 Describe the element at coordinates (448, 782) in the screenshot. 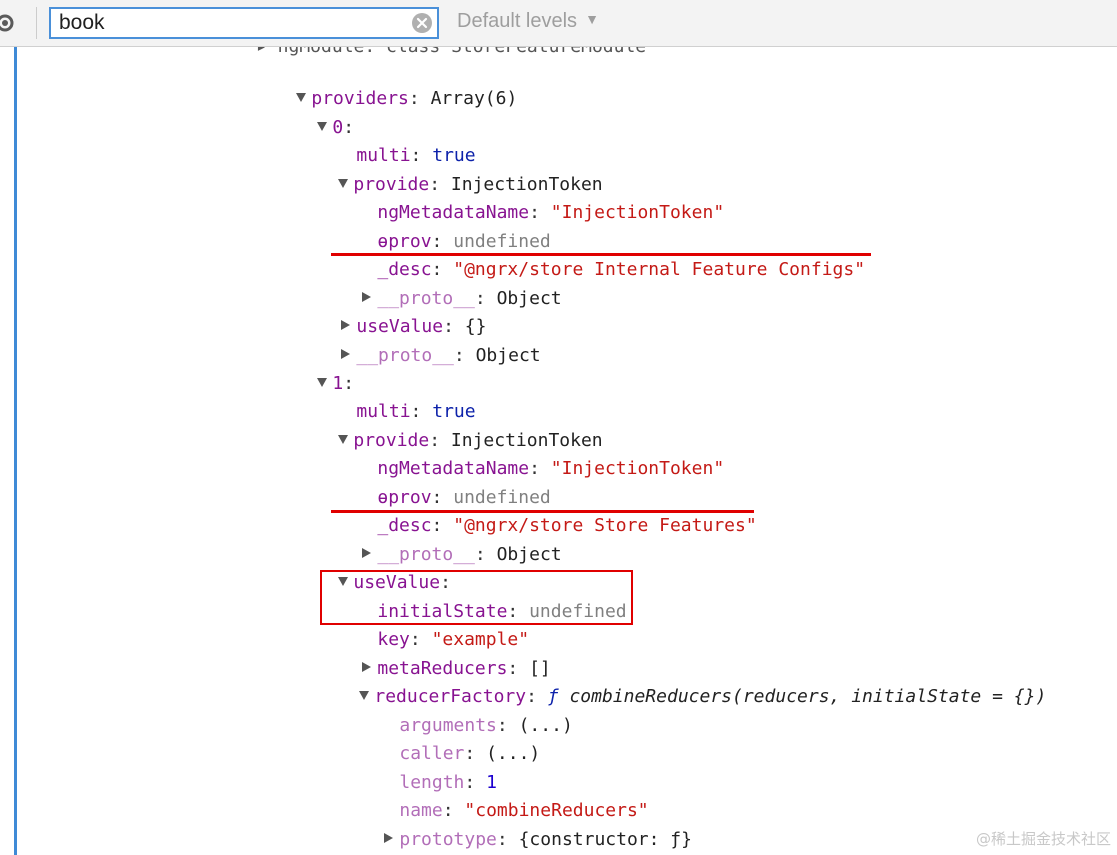

I see `tree-row-length: length: 1` at that location.